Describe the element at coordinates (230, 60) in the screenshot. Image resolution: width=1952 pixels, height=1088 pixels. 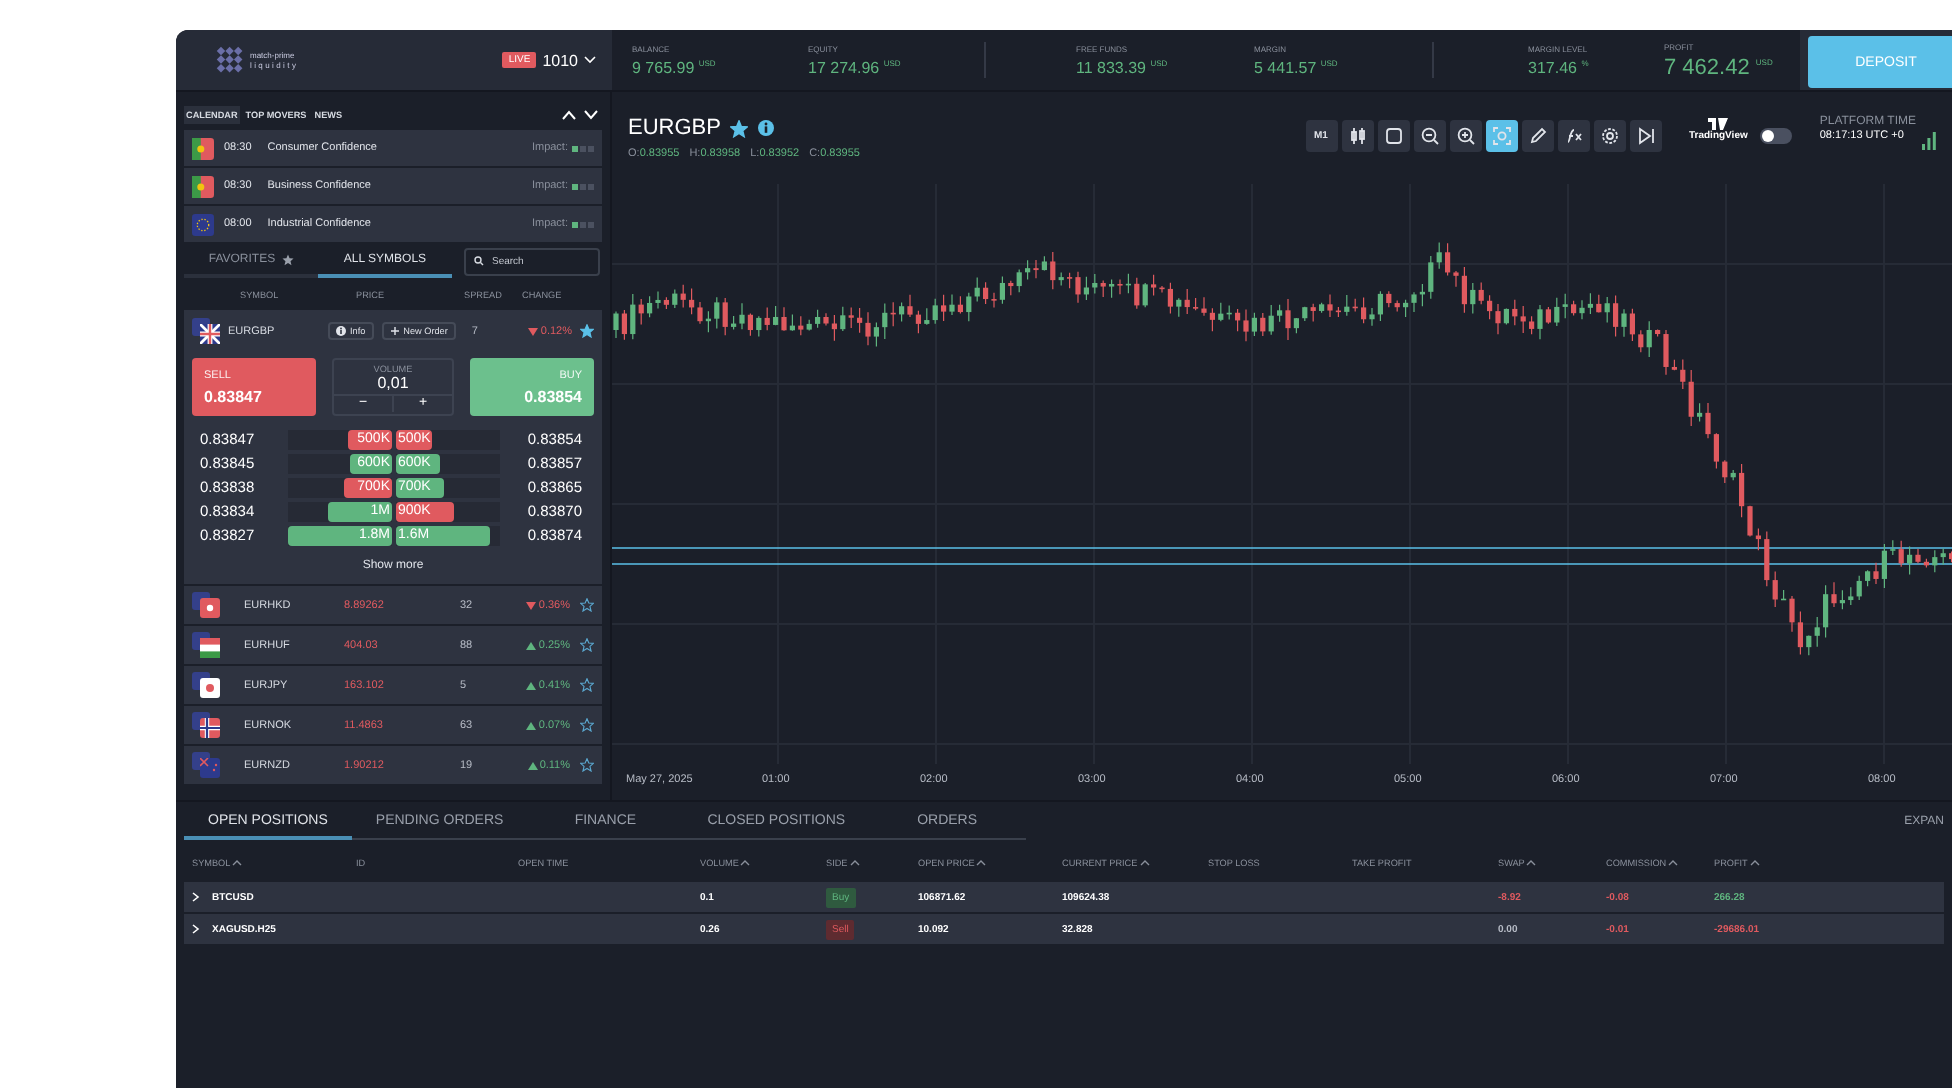
I see `logo-icon` at that location.